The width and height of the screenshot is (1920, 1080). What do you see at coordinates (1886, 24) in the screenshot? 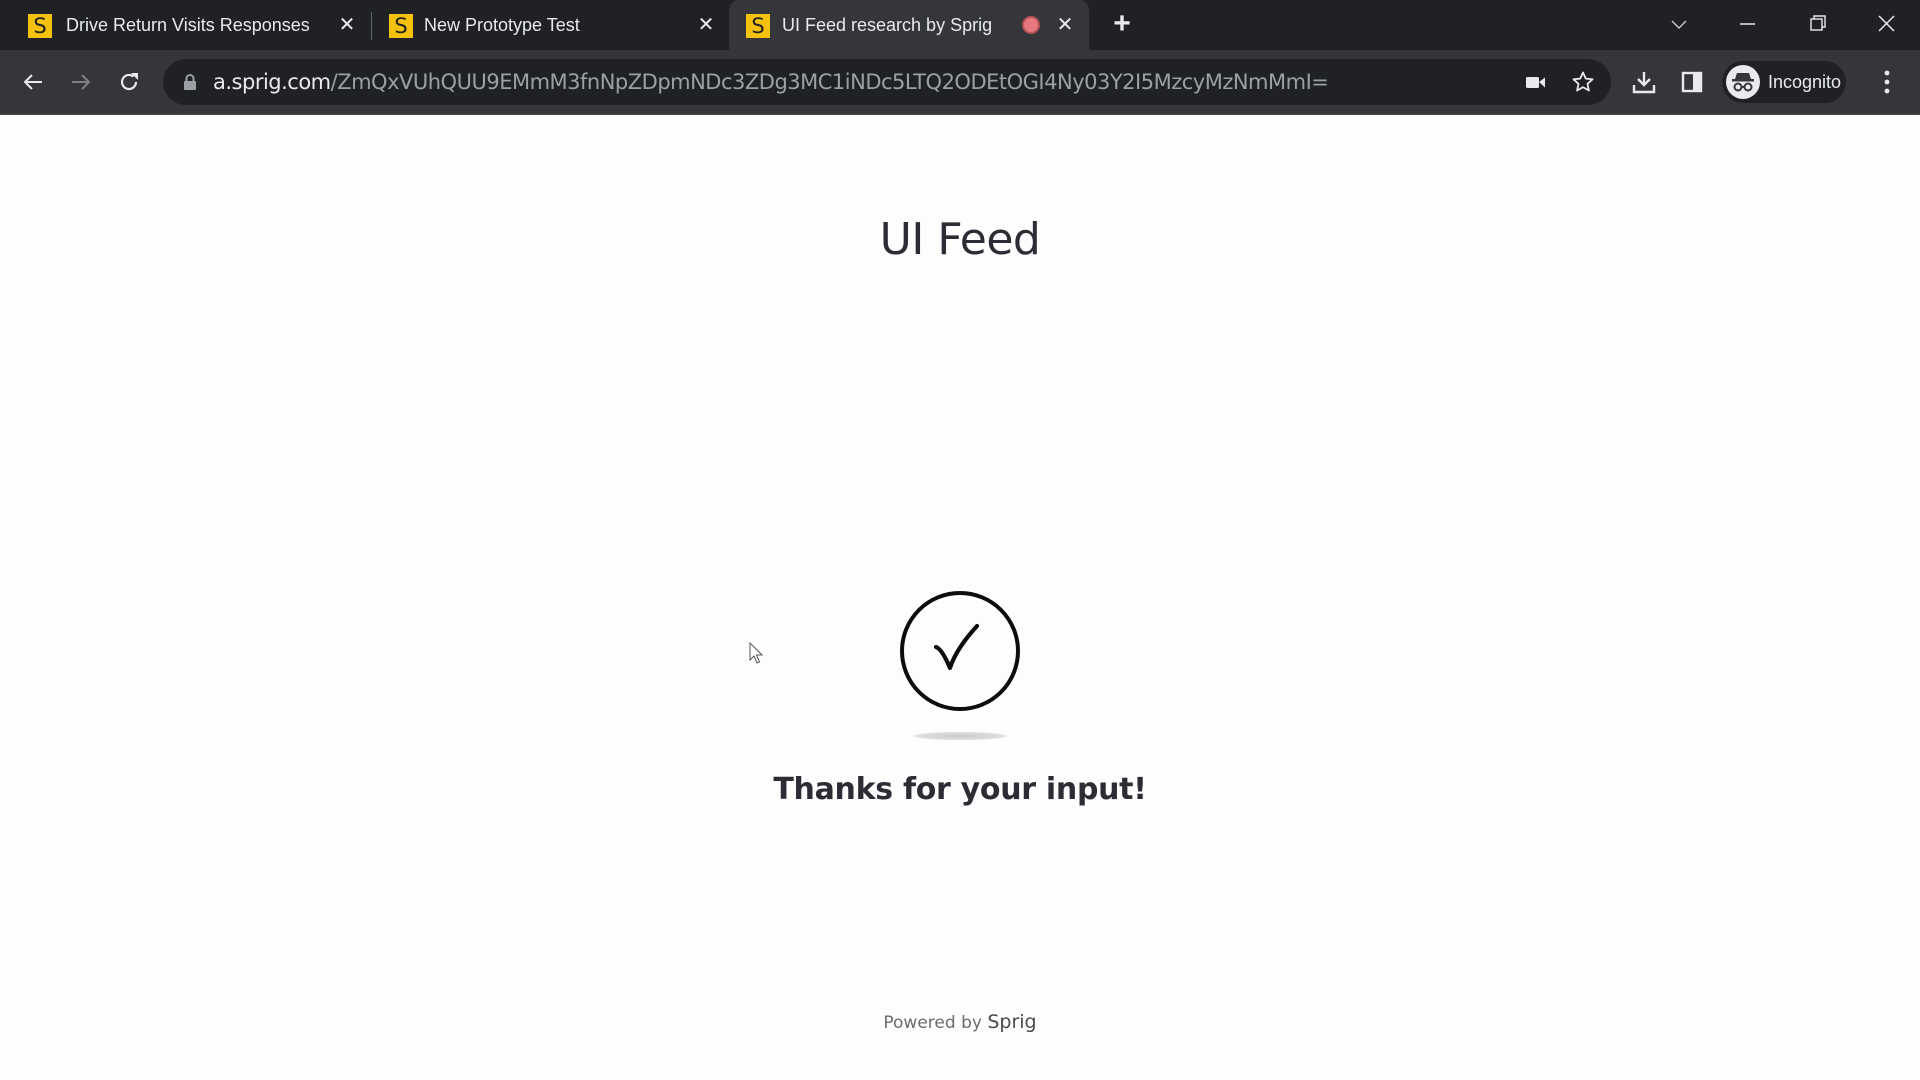
I see `close-window-icon` at bounding box center [1886, 24].